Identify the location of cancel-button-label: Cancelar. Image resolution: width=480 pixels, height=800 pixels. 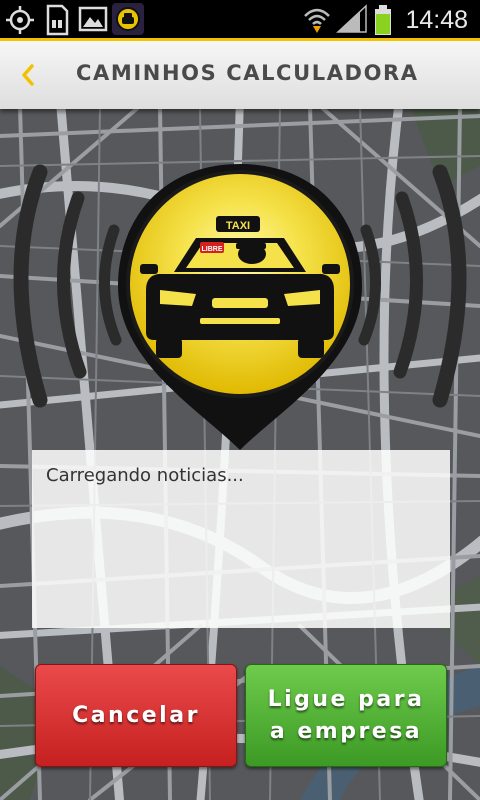
(136, 715).